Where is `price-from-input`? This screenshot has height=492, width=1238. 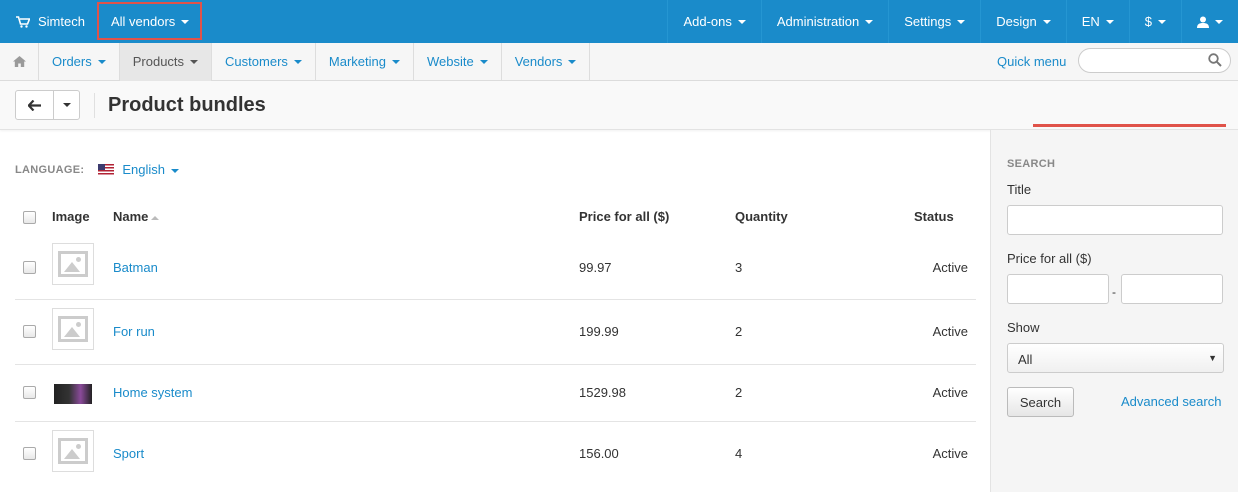 price-from-input is located at coordinates (1058, 289).